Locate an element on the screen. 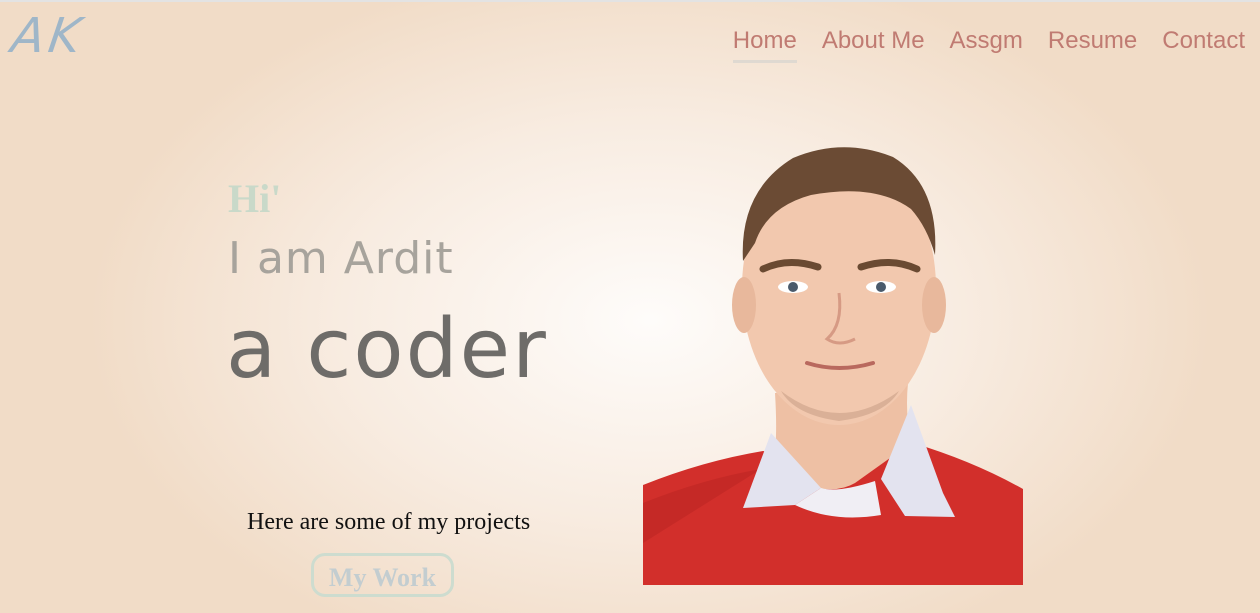  nav-home-link: Home is located at coordinates (764, 45).